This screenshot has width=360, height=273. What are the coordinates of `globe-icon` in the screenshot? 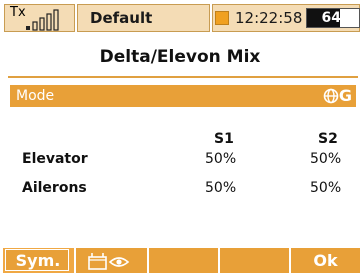 It's located at (331, 96).